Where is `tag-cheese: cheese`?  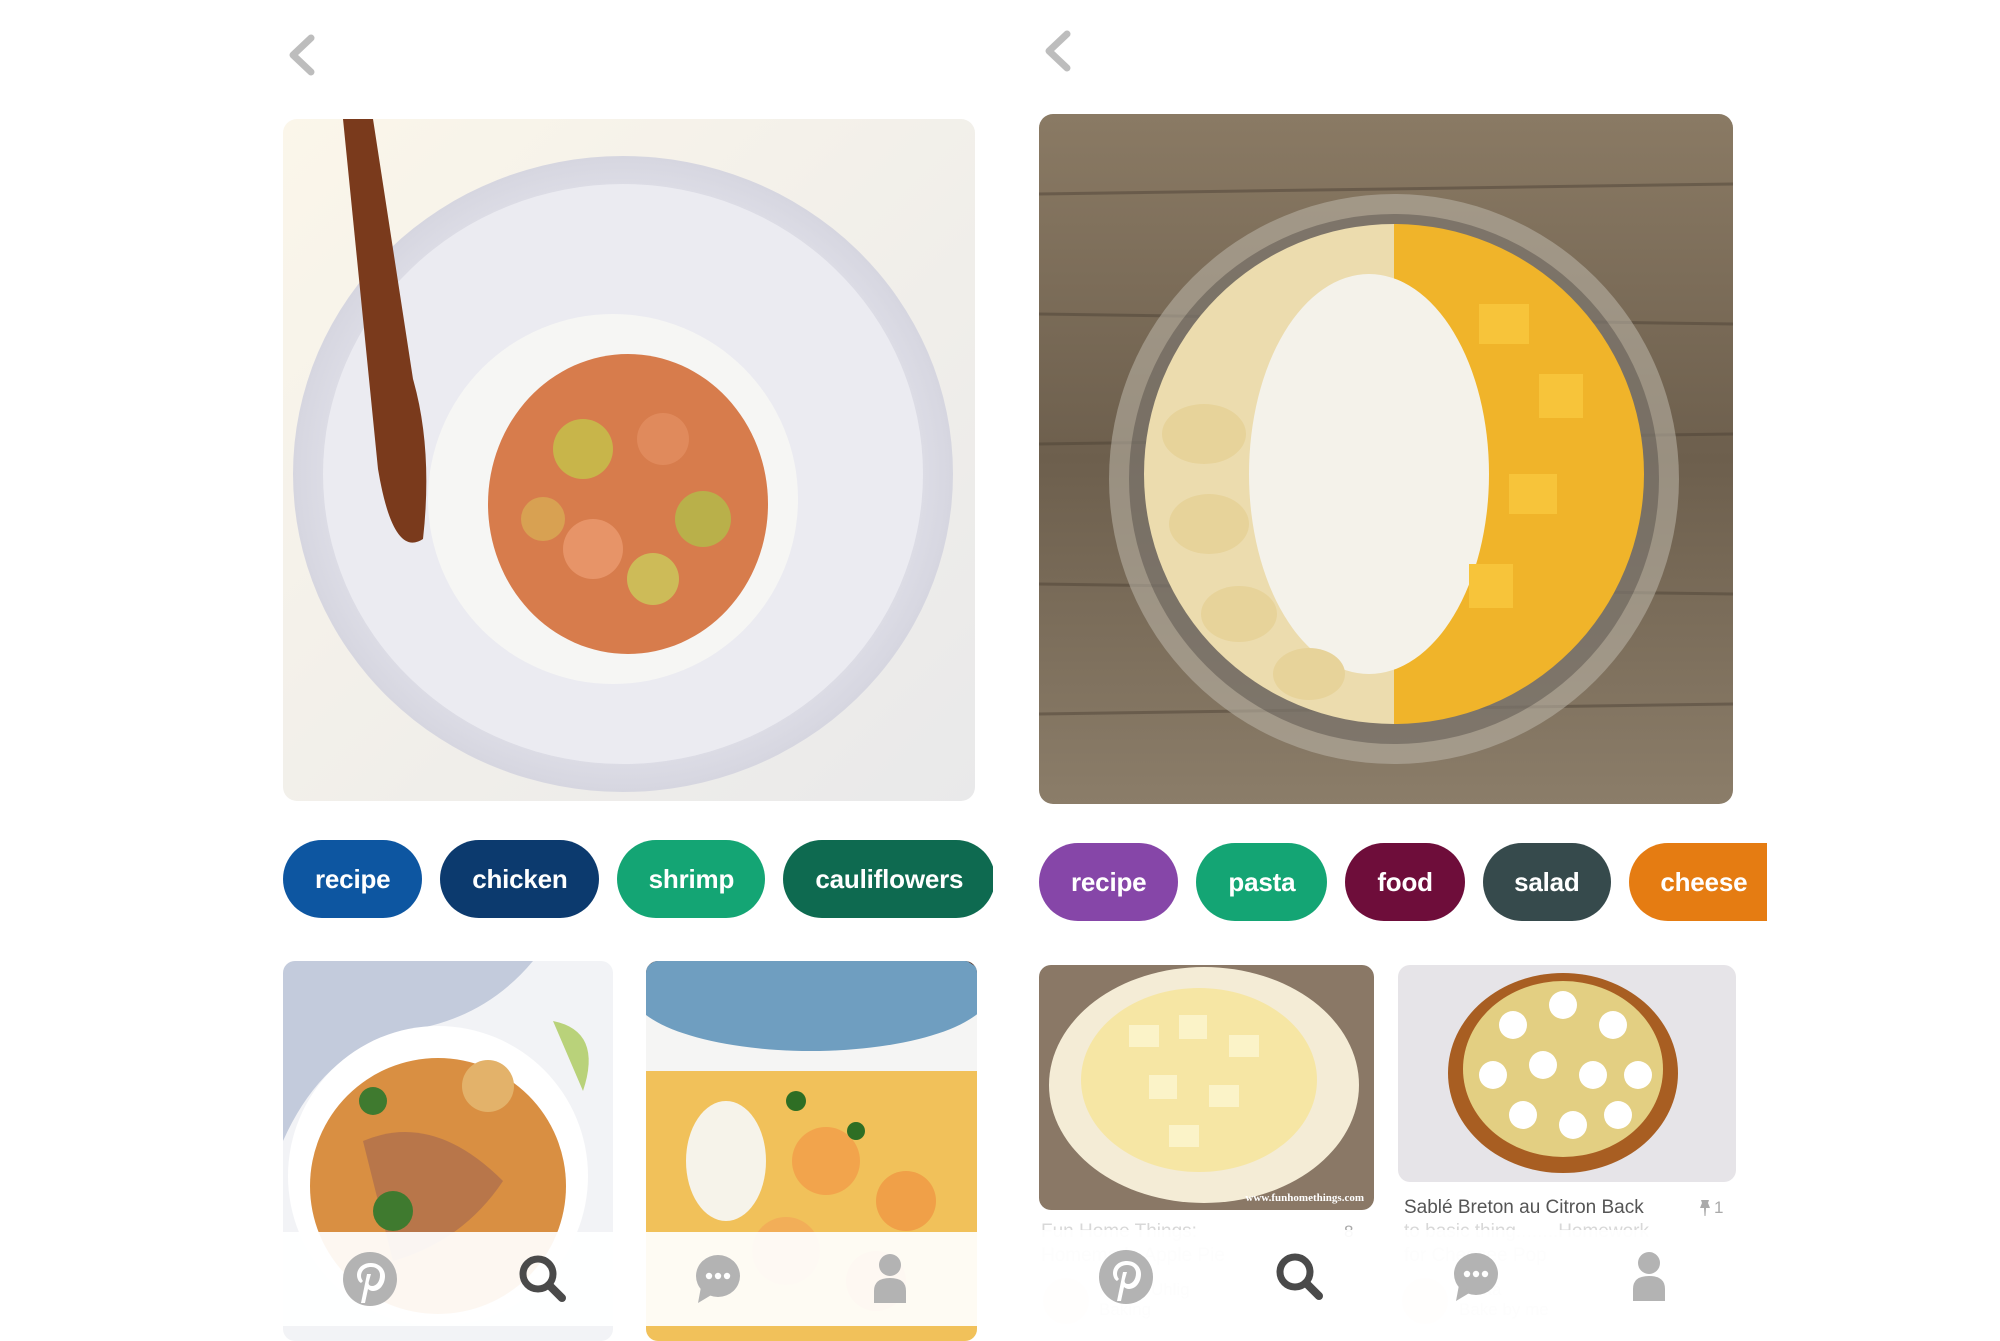
tag-cheese: cheese is located at coordinates (1697, 882).